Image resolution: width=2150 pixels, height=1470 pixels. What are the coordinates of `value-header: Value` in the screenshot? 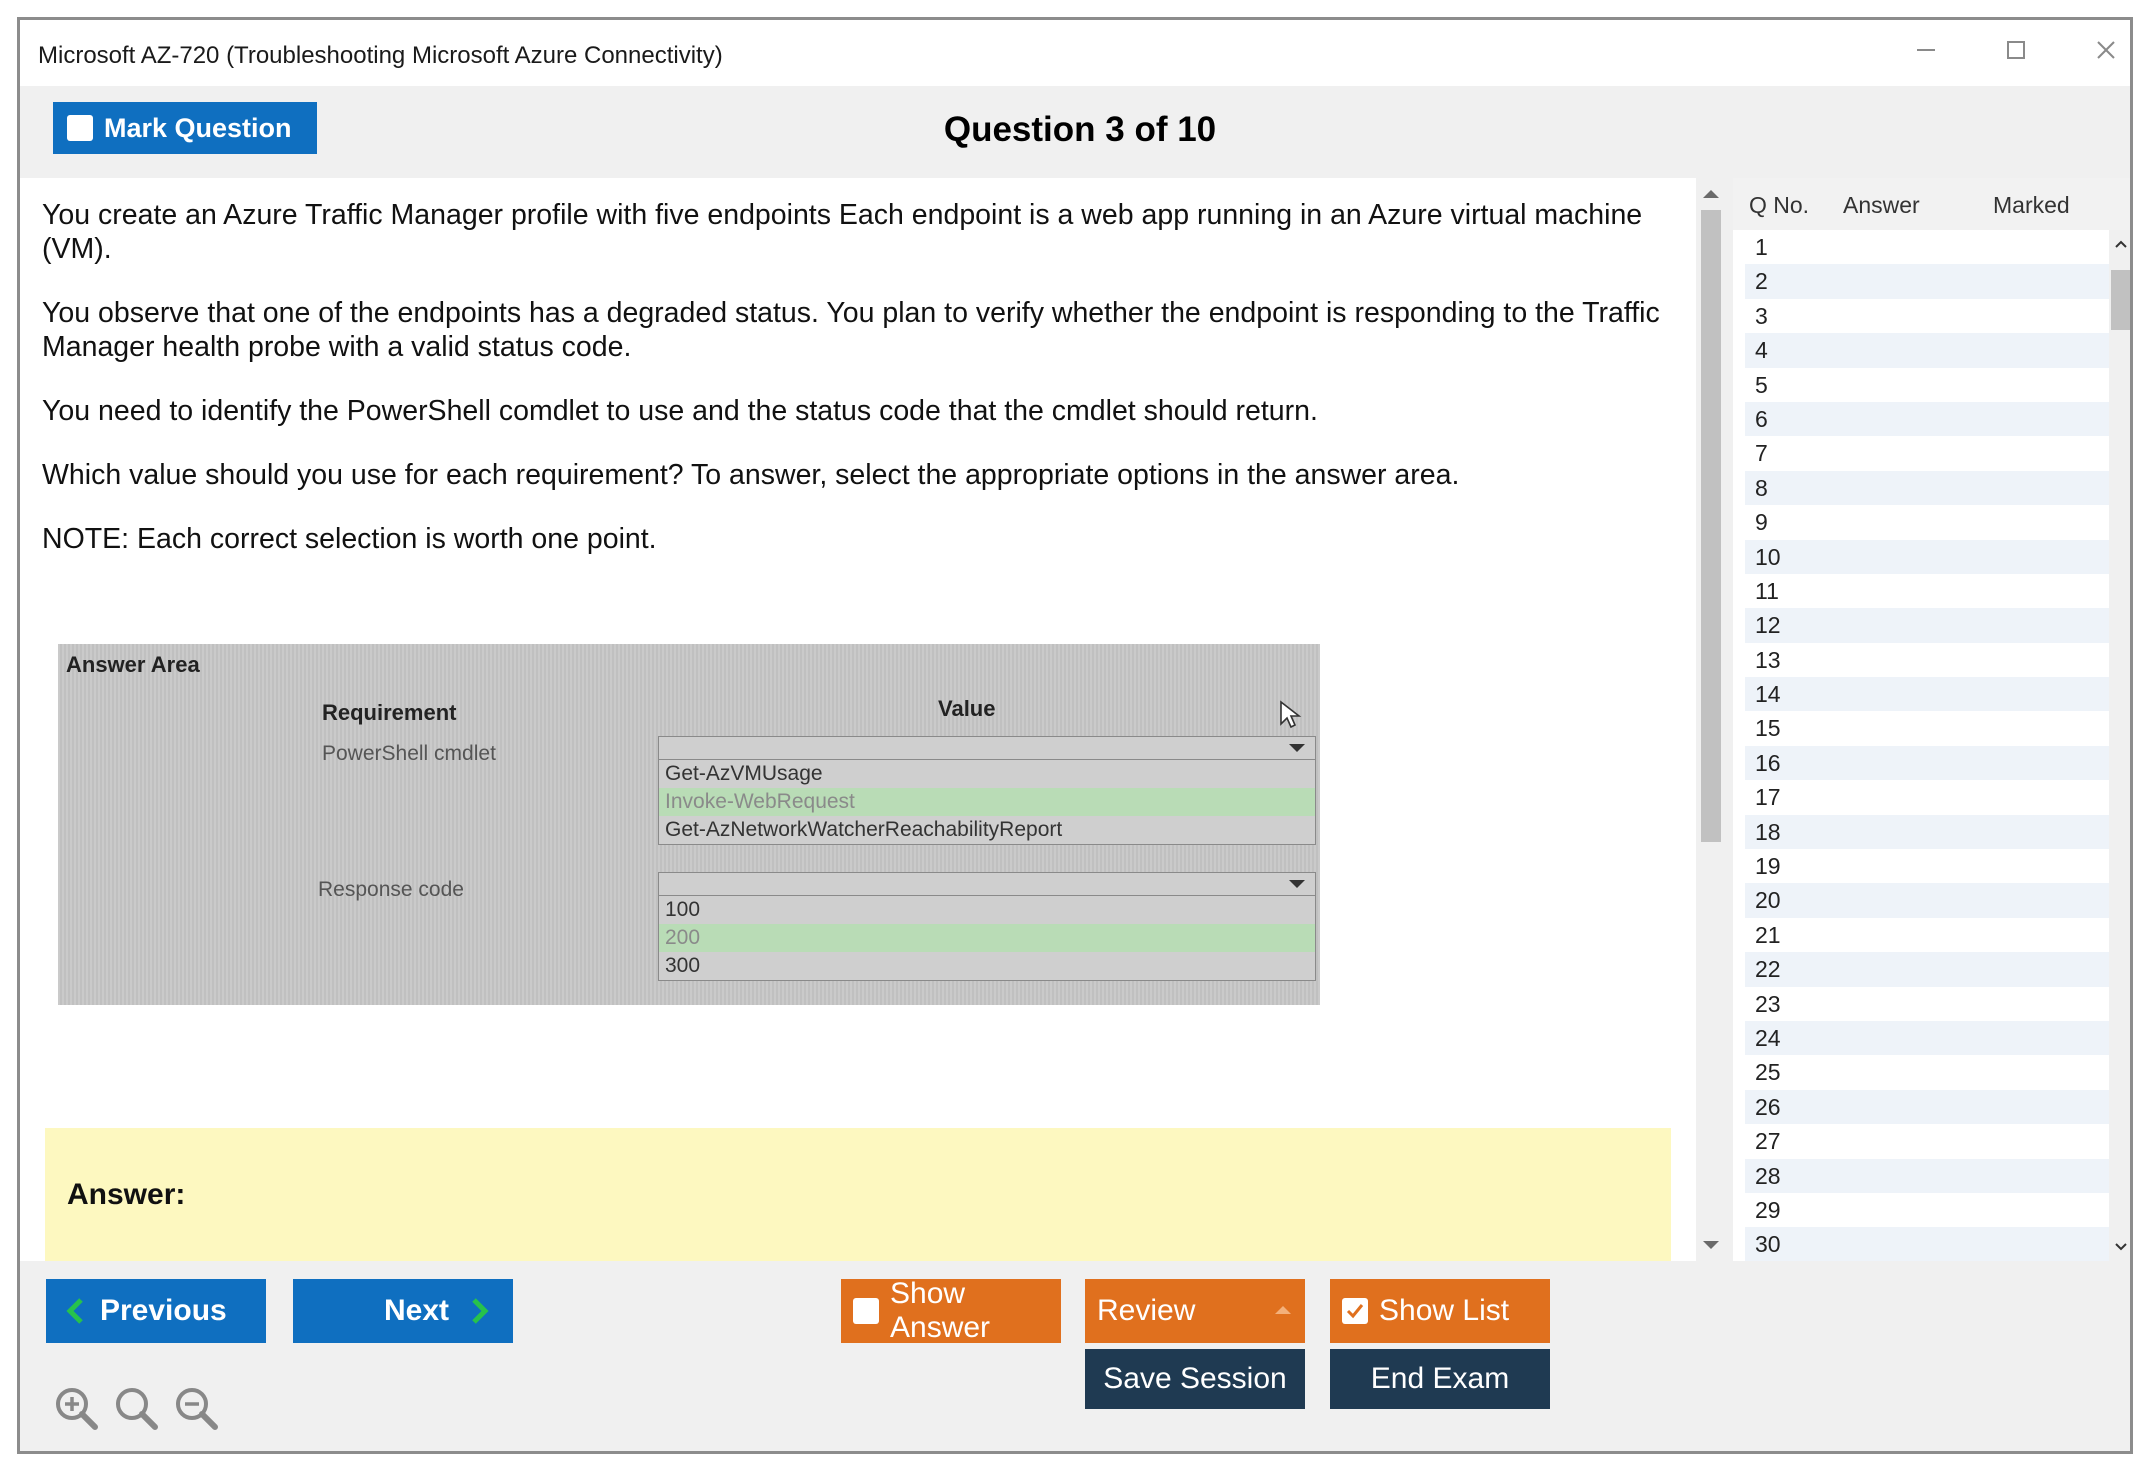 It's located at (967, 708).